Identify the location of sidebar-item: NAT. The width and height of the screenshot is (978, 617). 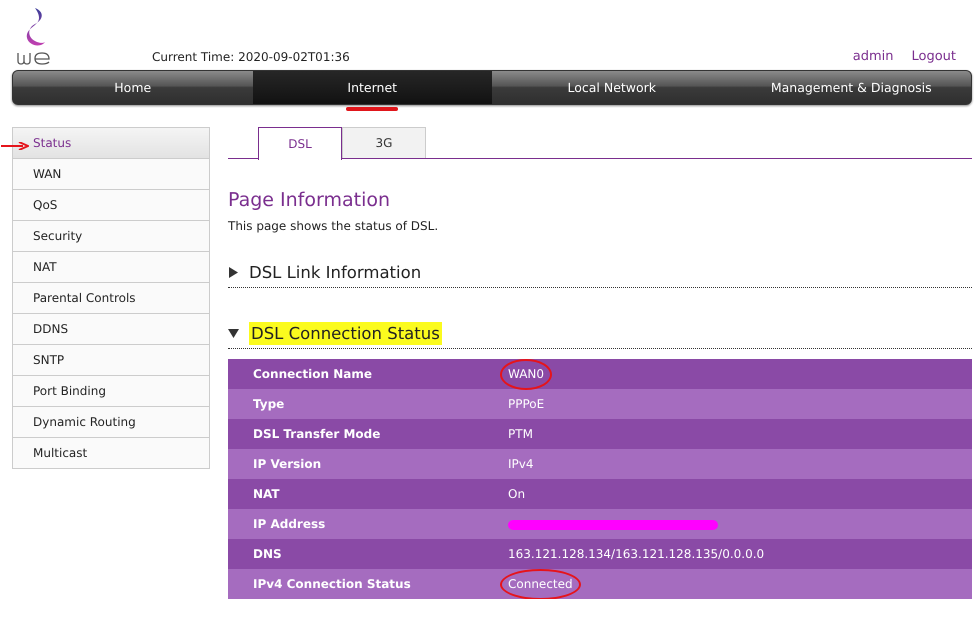
(45, 267).